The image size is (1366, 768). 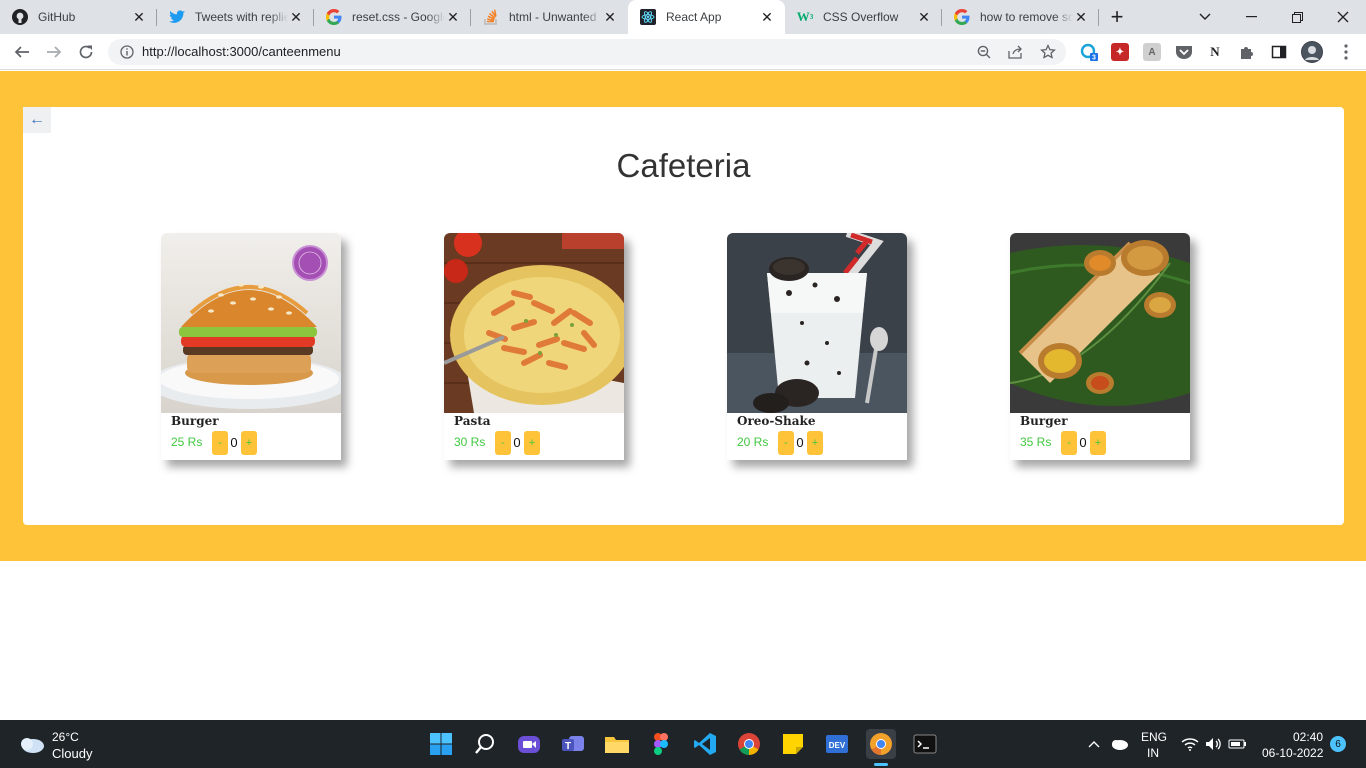 I want to click on chevron-up-icon, so click(x=1094, y=744).